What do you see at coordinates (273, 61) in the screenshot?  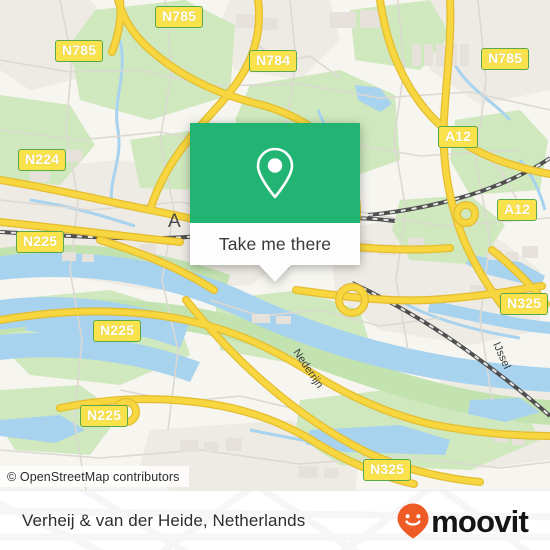 I see `road-shield-n784: N784` at bounding box center [273, 61].